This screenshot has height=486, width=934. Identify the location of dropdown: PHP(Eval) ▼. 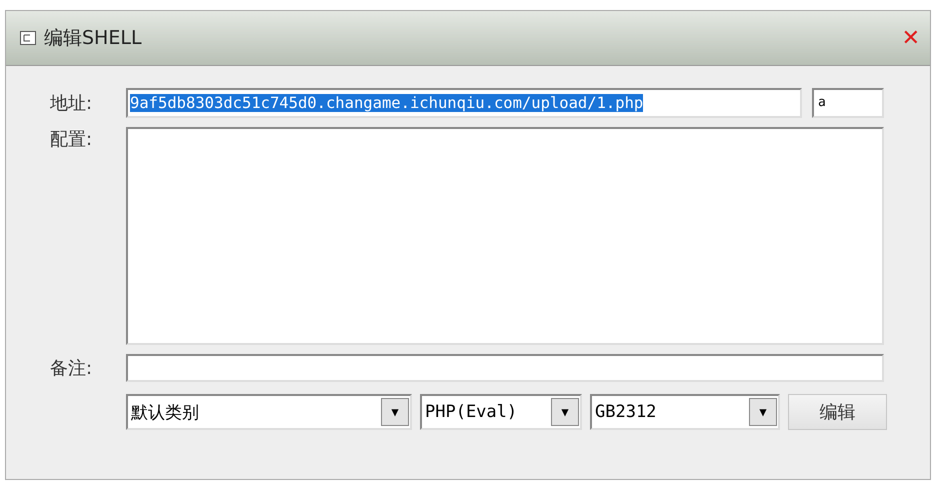
(501, 412).